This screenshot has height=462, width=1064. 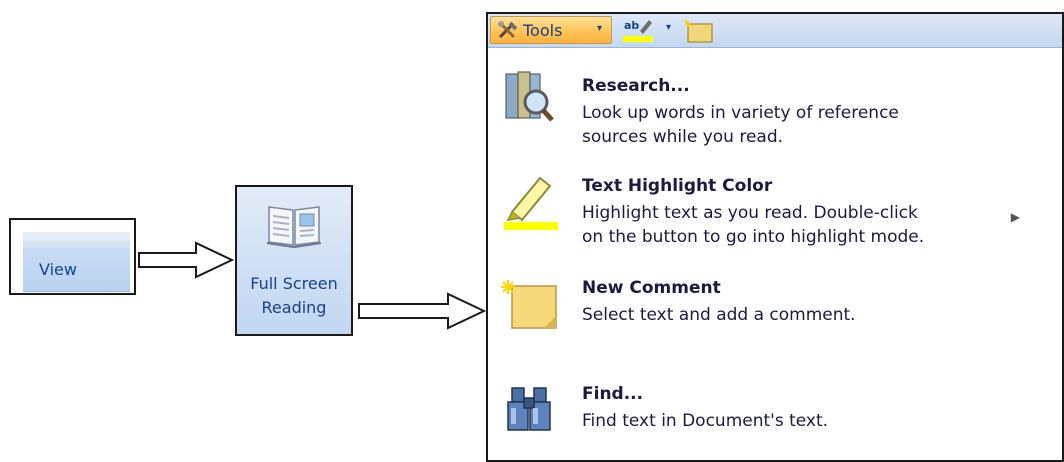 I want to click on description-line: sources while you read., so click(x=683, y=137).